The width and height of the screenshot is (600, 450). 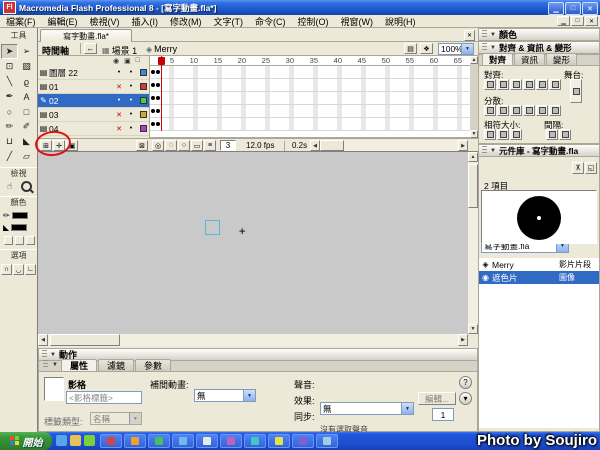 I want to click on fill-color-swatch, so click(x=19, y=227).